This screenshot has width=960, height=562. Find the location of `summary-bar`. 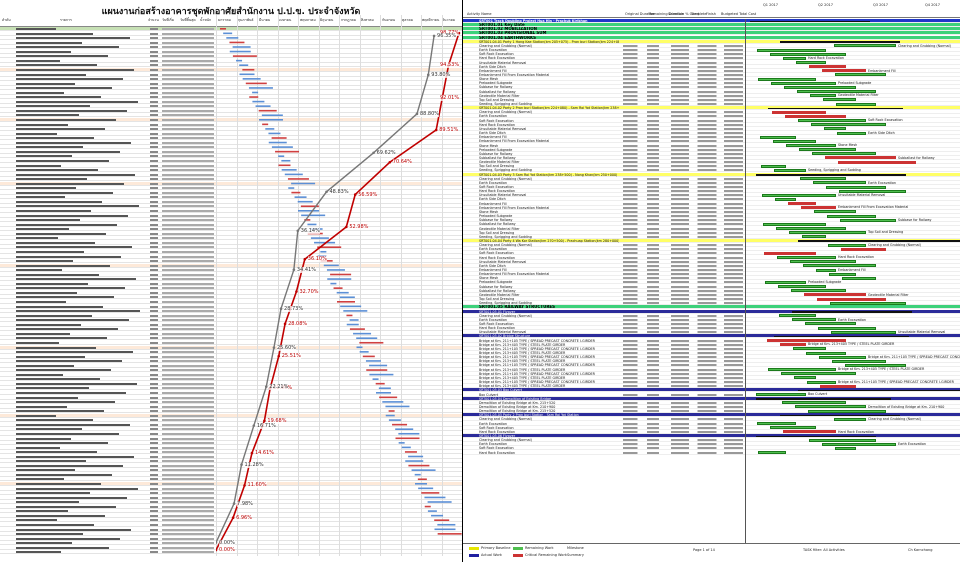

summary-bar is located at coordinates (840, 42).